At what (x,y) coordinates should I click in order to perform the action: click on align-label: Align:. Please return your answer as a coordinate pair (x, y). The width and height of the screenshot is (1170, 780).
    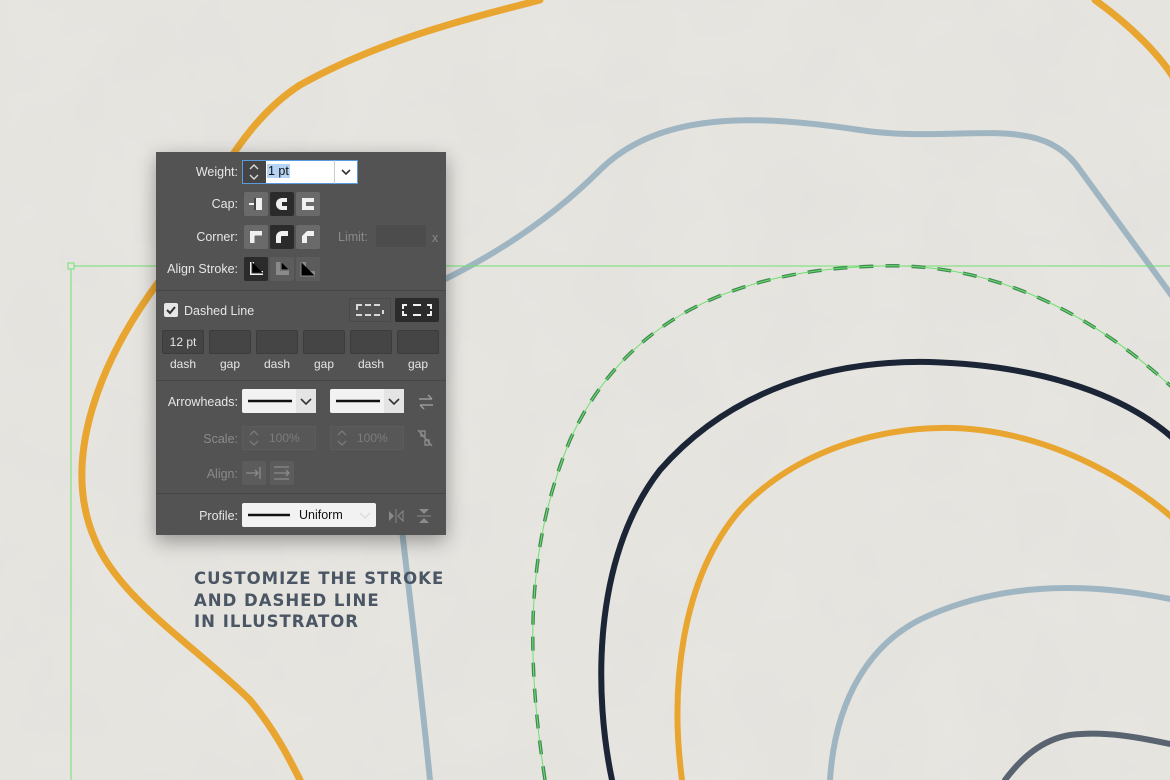
    Looking at the image, I should click on (222, 474).